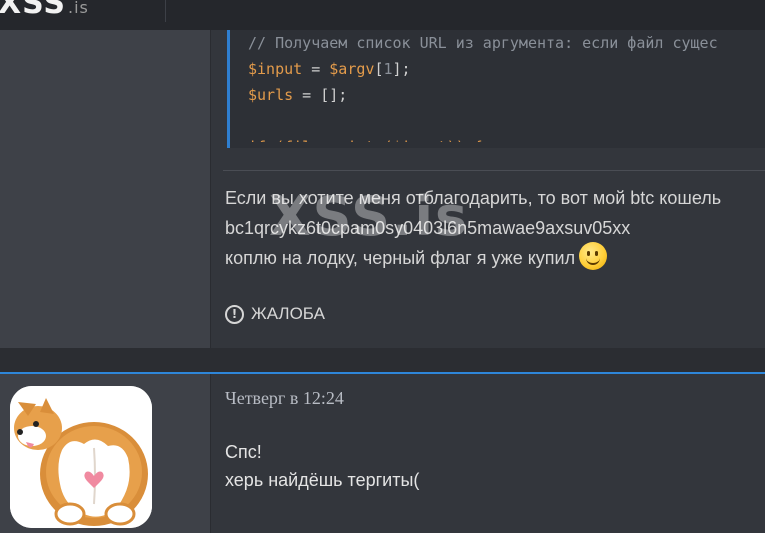 This screenshot has width=765, height=533. I want to click on signature-divider, so click(494, 170).